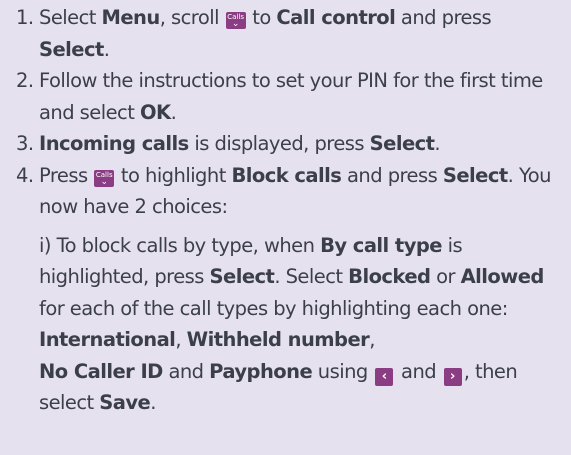 This screenshot has width=571, height=455. I want to click on payphone-label: Payphone, so click(261, 371).